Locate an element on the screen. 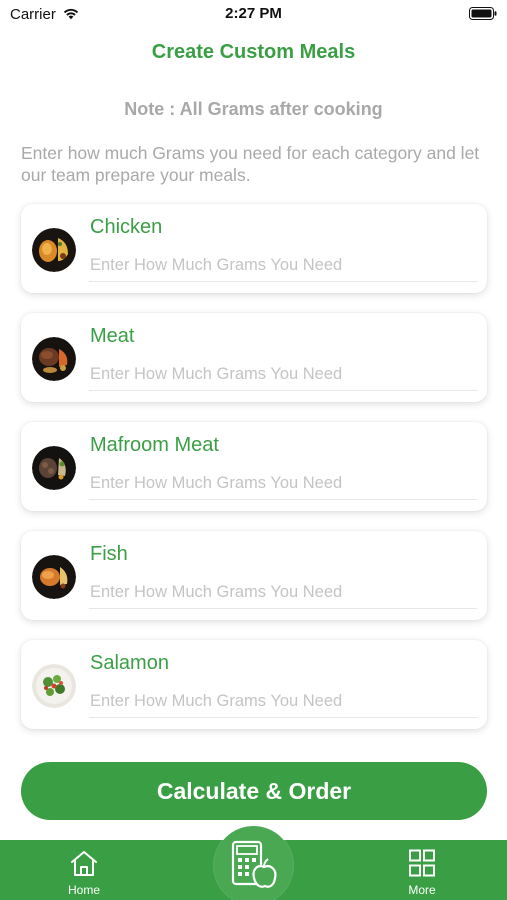 The height and width of the screenshot is (900, 507). grams-input-fish is located at coordinates (283, 593).